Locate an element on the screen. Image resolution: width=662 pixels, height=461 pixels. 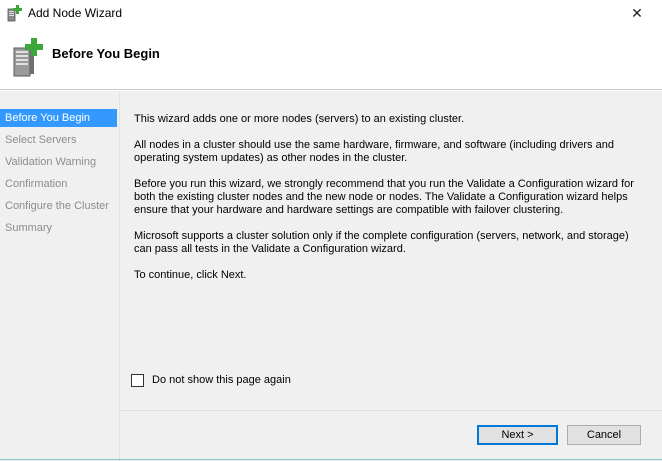
close-button: ✕ is located at coordinates (637, 13).